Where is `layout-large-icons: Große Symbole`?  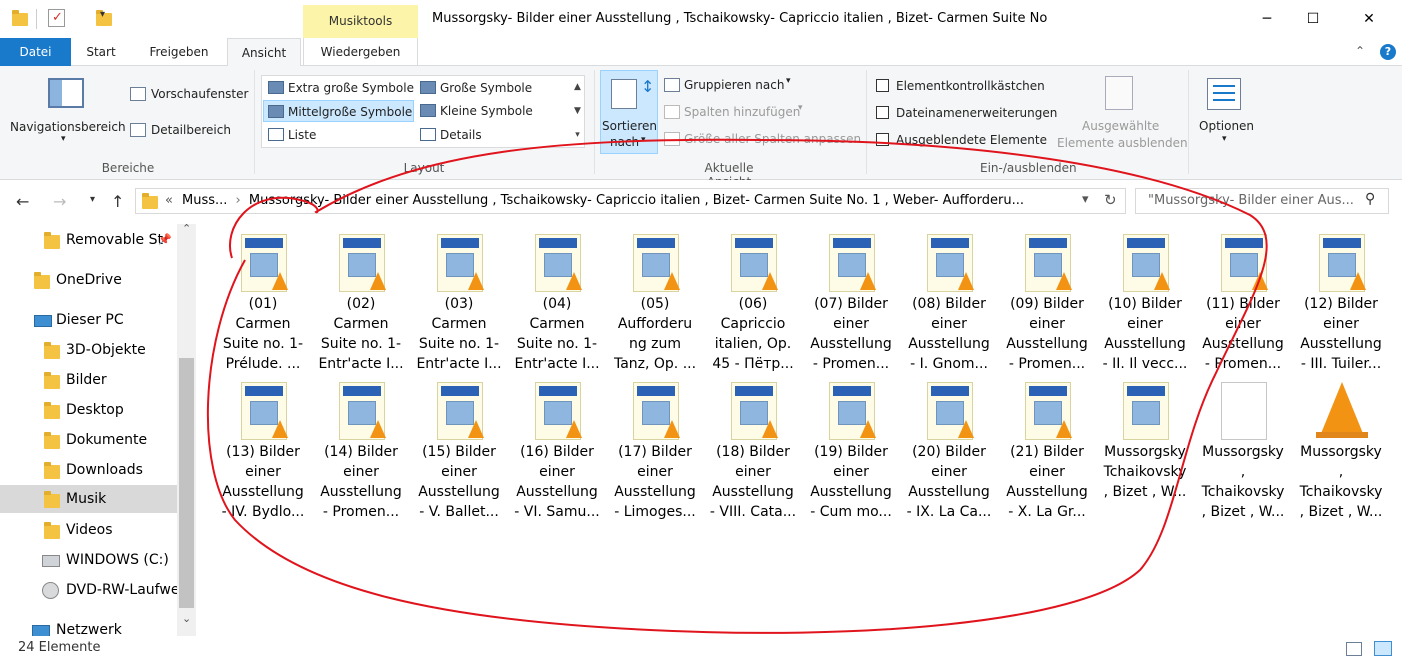 layout-large-icons: Große Symbole is located at coordinates (474, 88).